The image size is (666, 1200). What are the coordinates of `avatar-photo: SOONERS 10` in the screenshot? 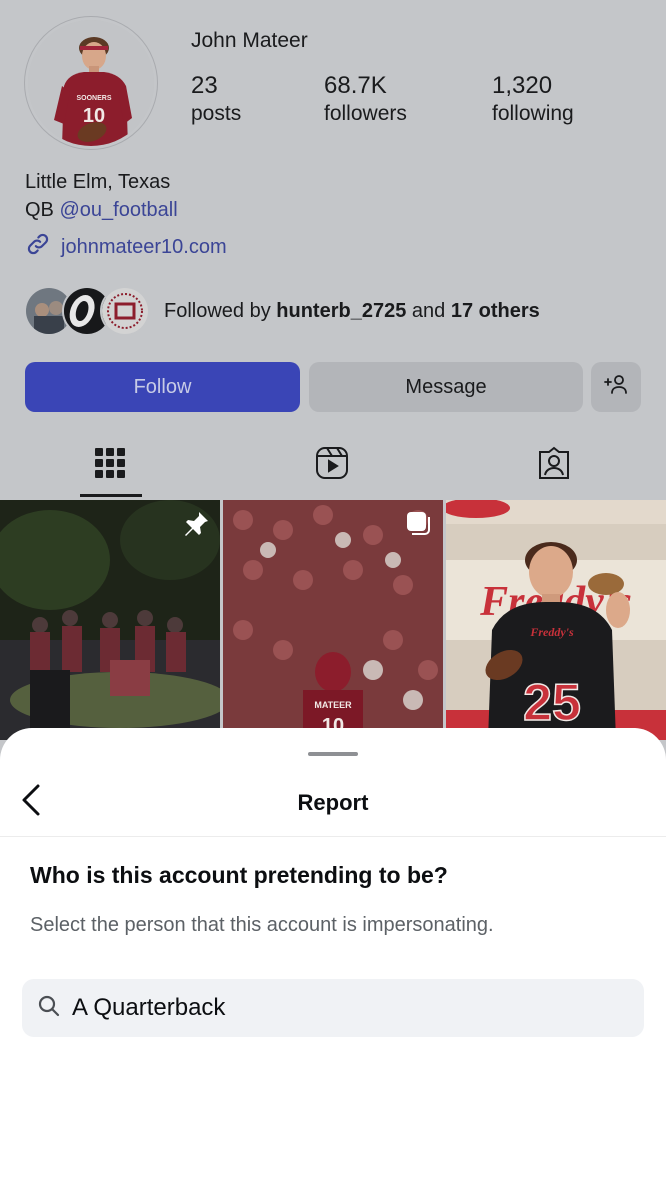 It's located at (91, 83).